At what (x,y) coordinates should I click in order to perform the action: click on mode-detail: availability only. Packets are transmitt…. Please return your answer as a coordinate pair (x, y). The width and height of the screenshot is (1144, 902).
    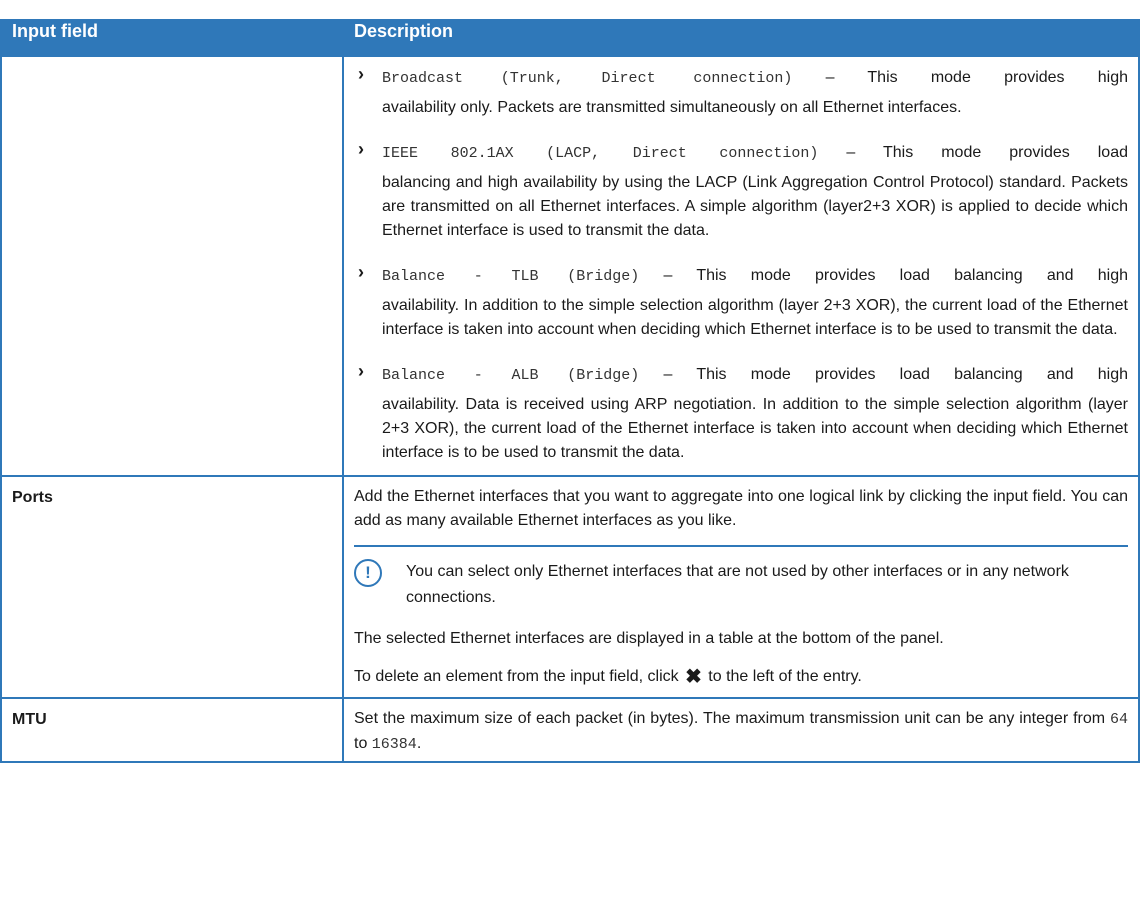
    Looking at the image, I should click on (672, 107).